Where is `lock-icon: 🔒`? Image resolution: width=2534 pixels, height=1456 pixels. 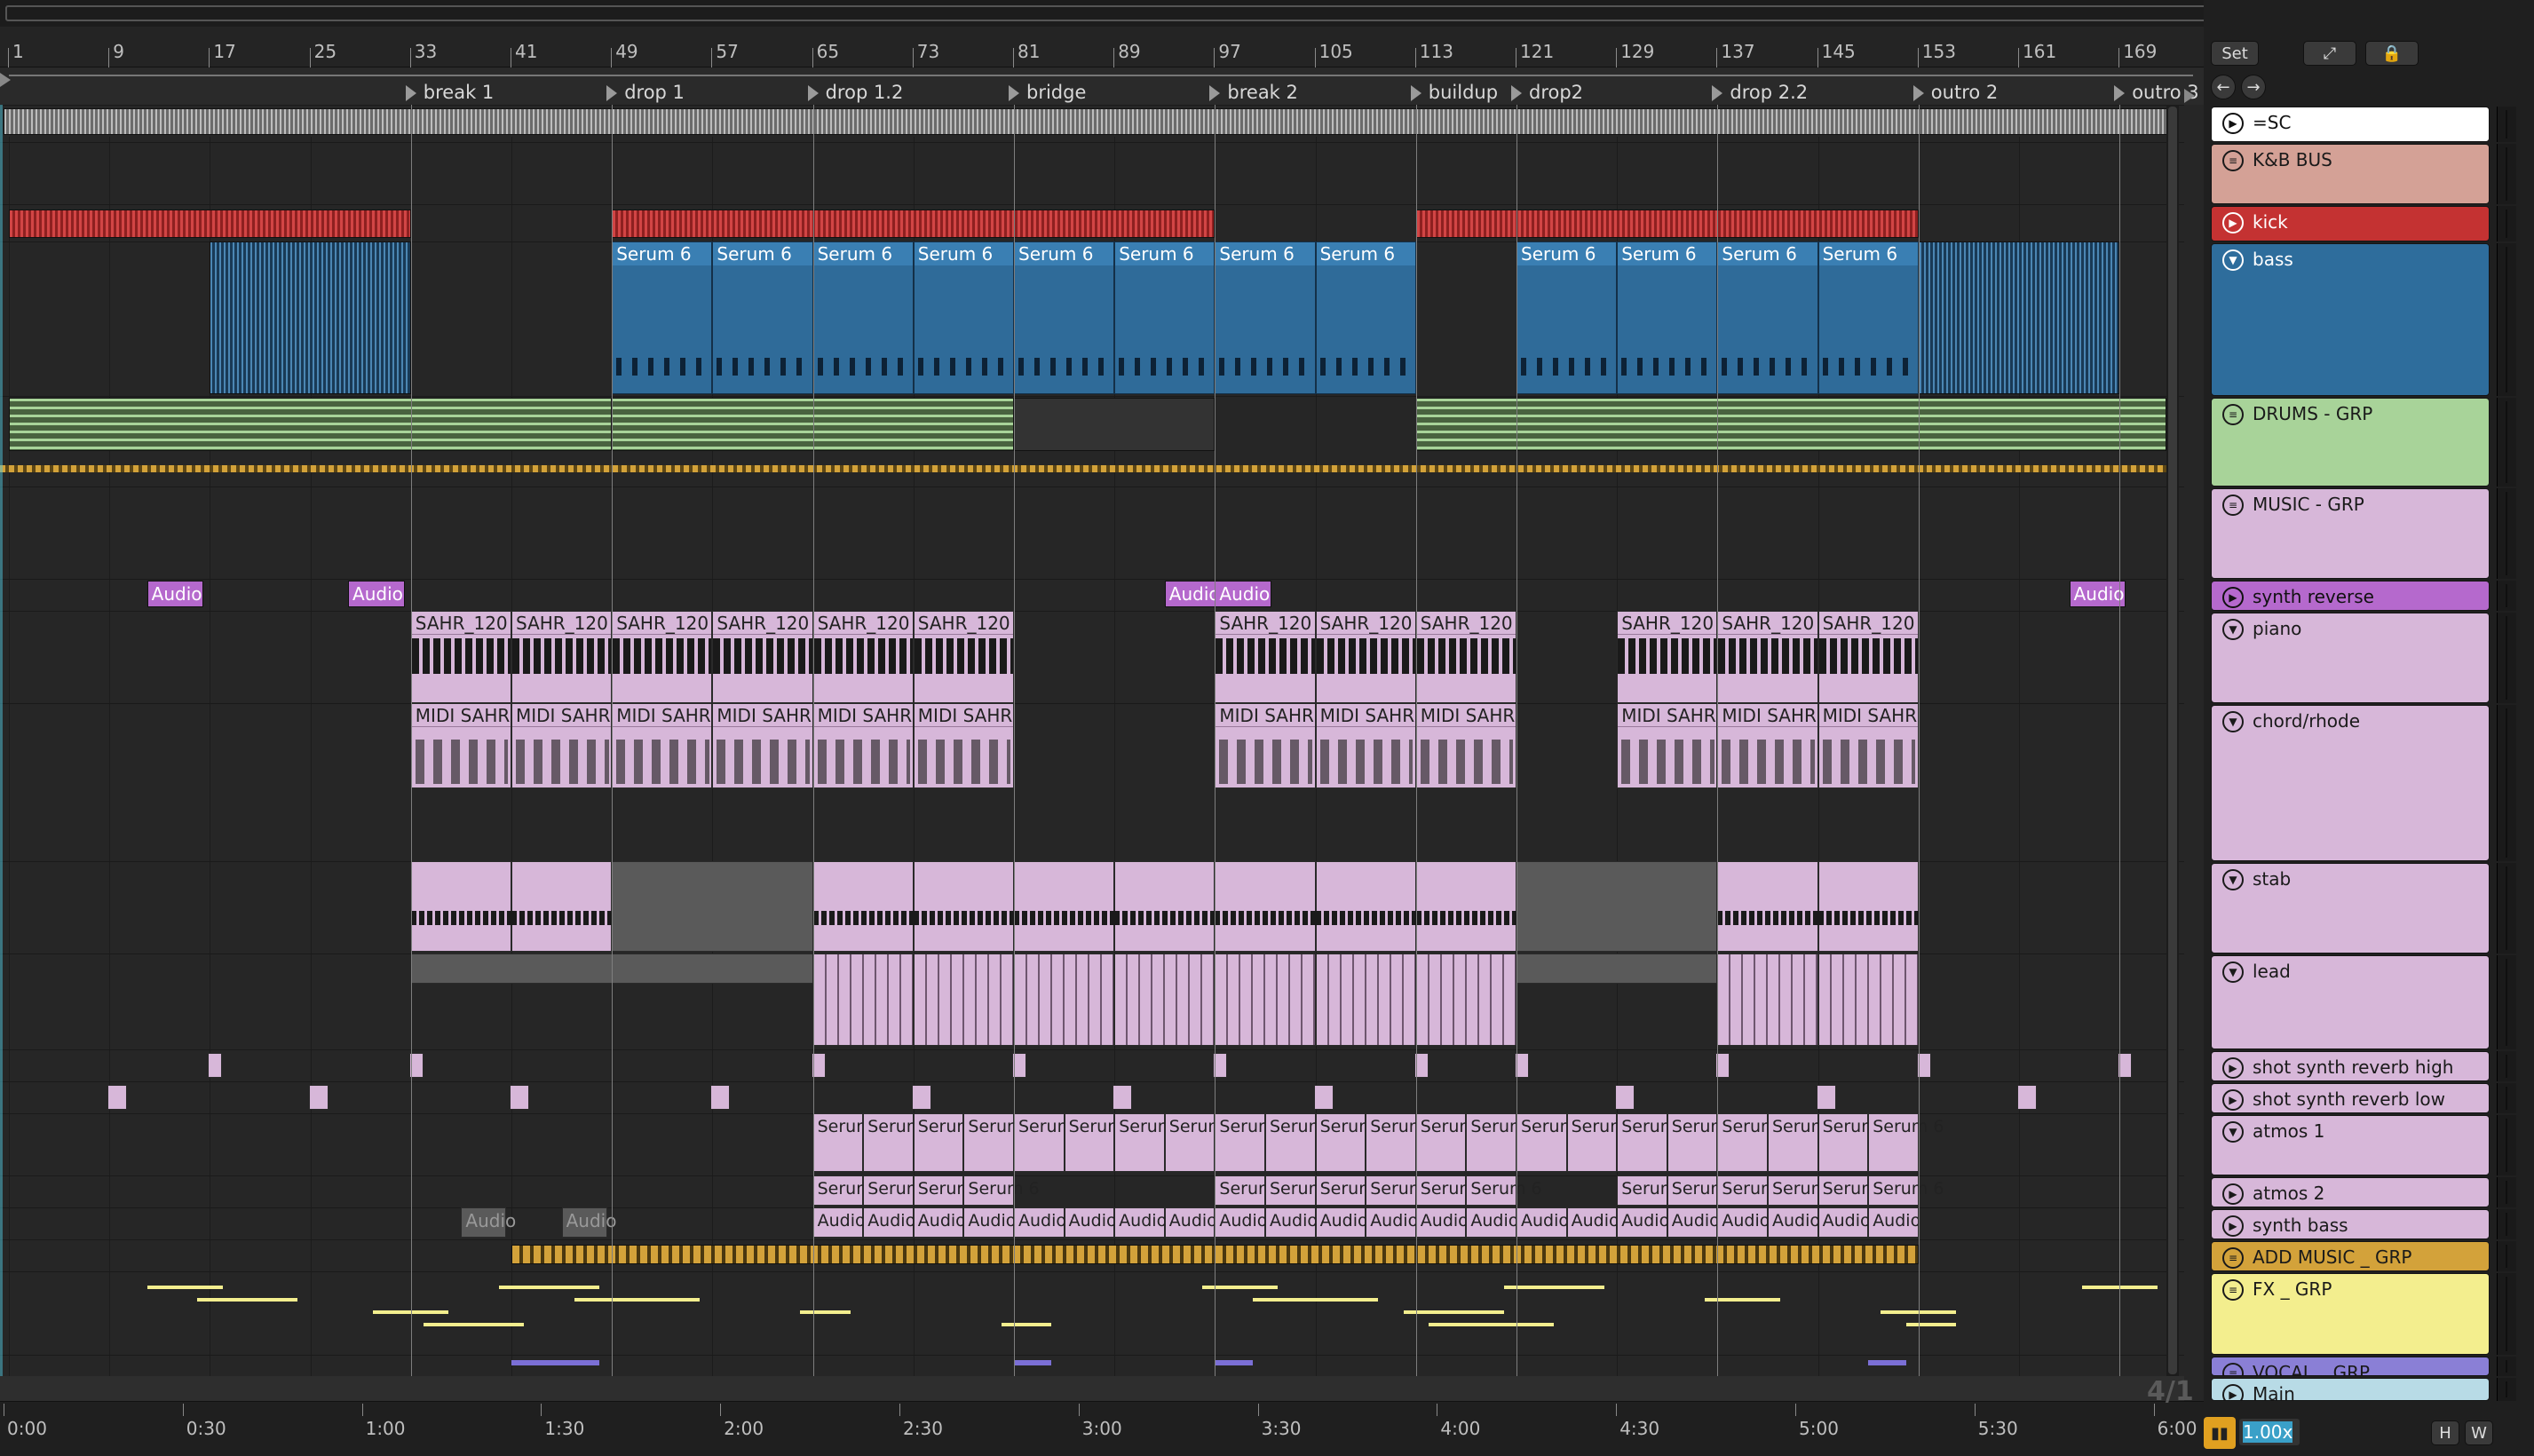 lock-icon: 🔒 is located at coordinates (2392, 53).